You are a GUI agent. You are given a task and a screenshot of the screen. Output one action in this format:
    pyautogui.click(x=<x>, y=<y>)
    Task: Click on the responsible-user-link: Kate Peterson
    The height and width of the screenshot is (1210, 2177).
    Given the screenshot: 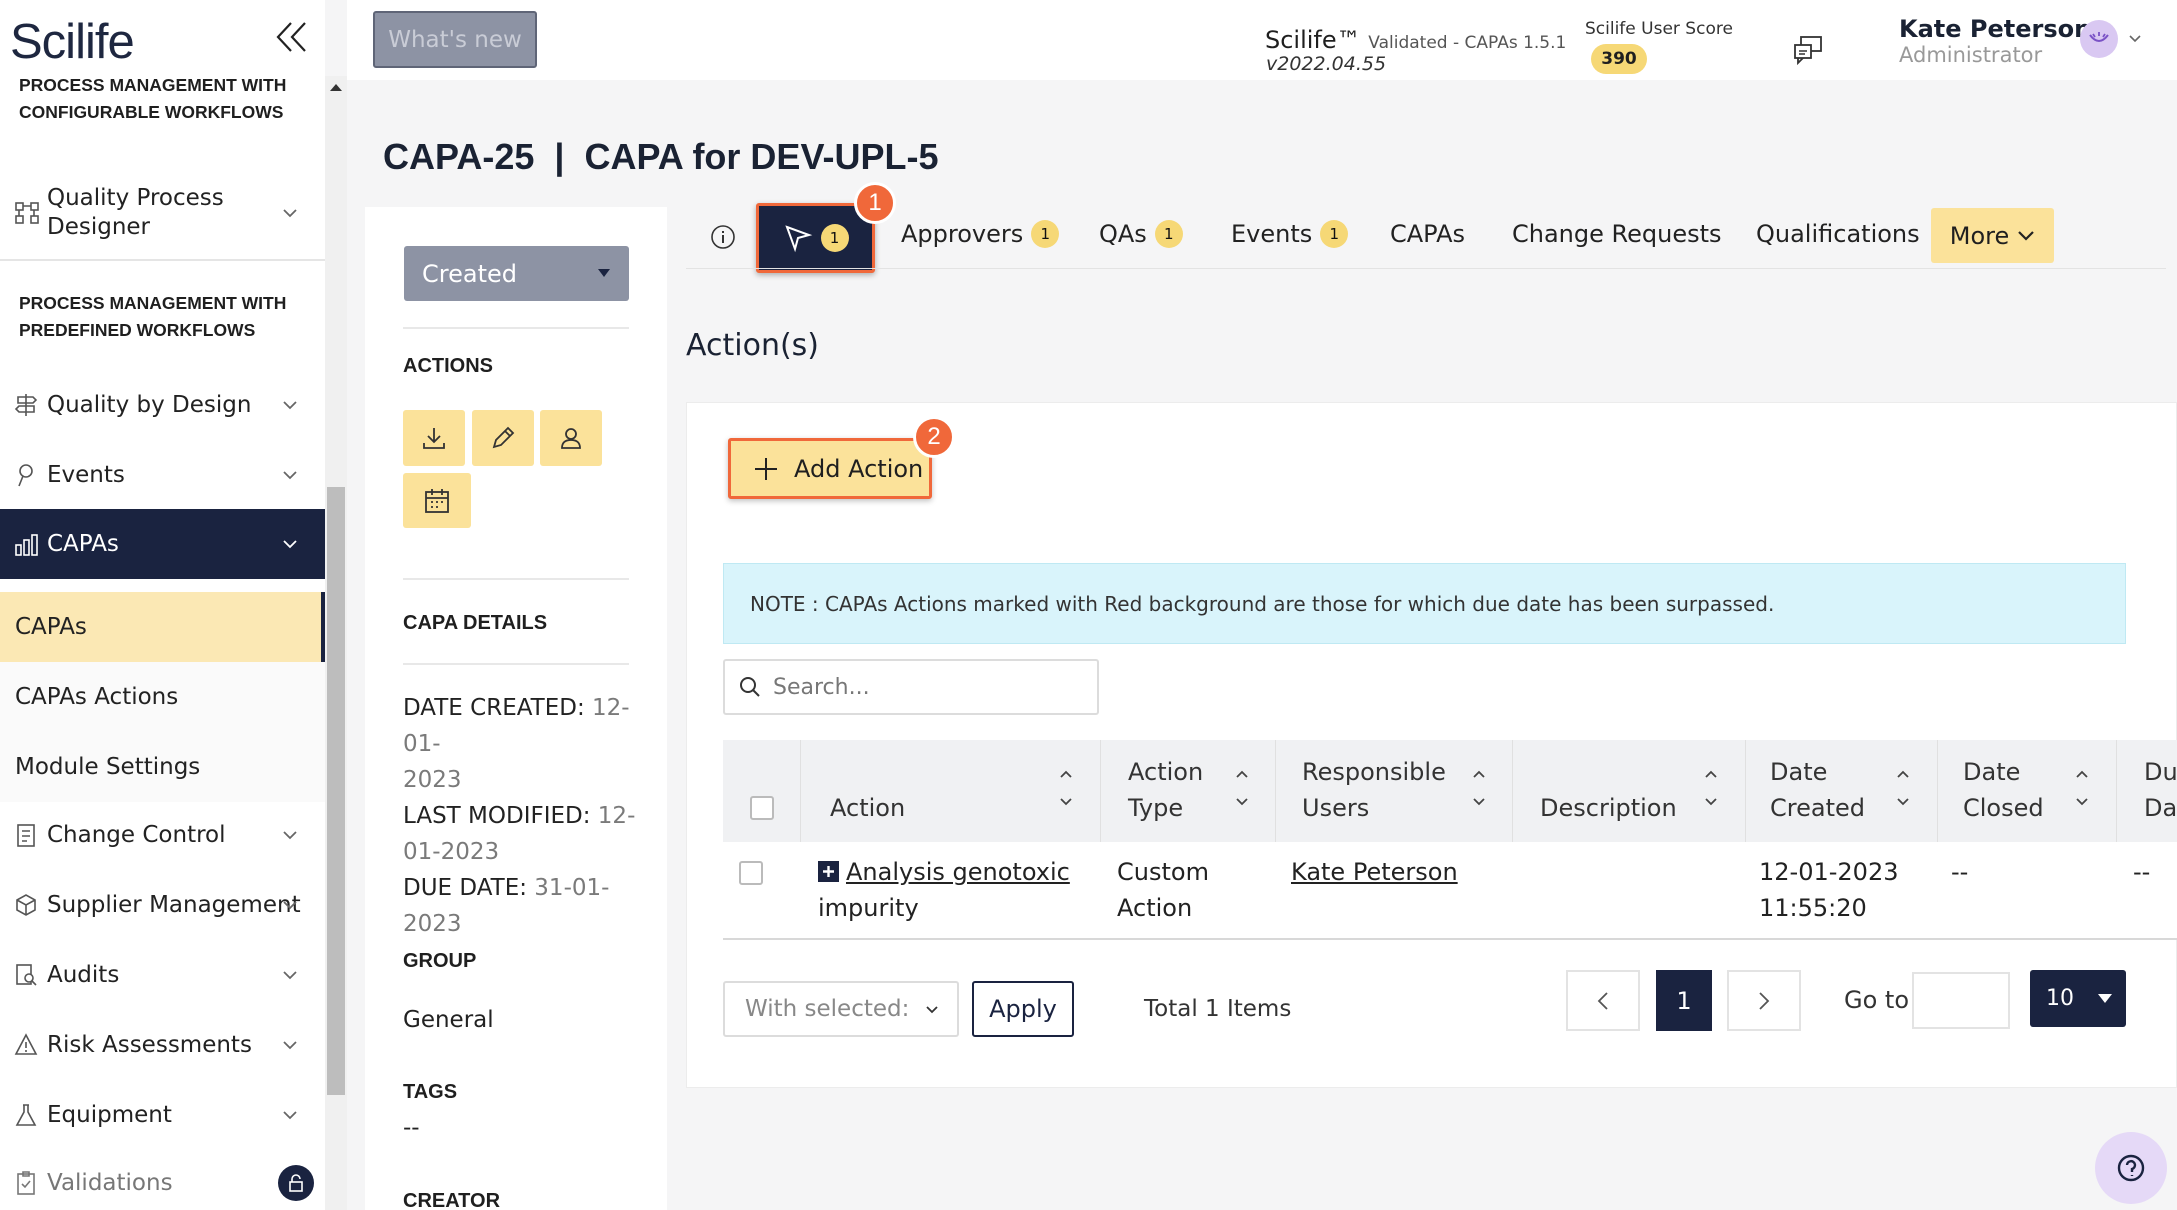 What is the action you would take?
    pyautogui.click(x=1374, y=872)
    